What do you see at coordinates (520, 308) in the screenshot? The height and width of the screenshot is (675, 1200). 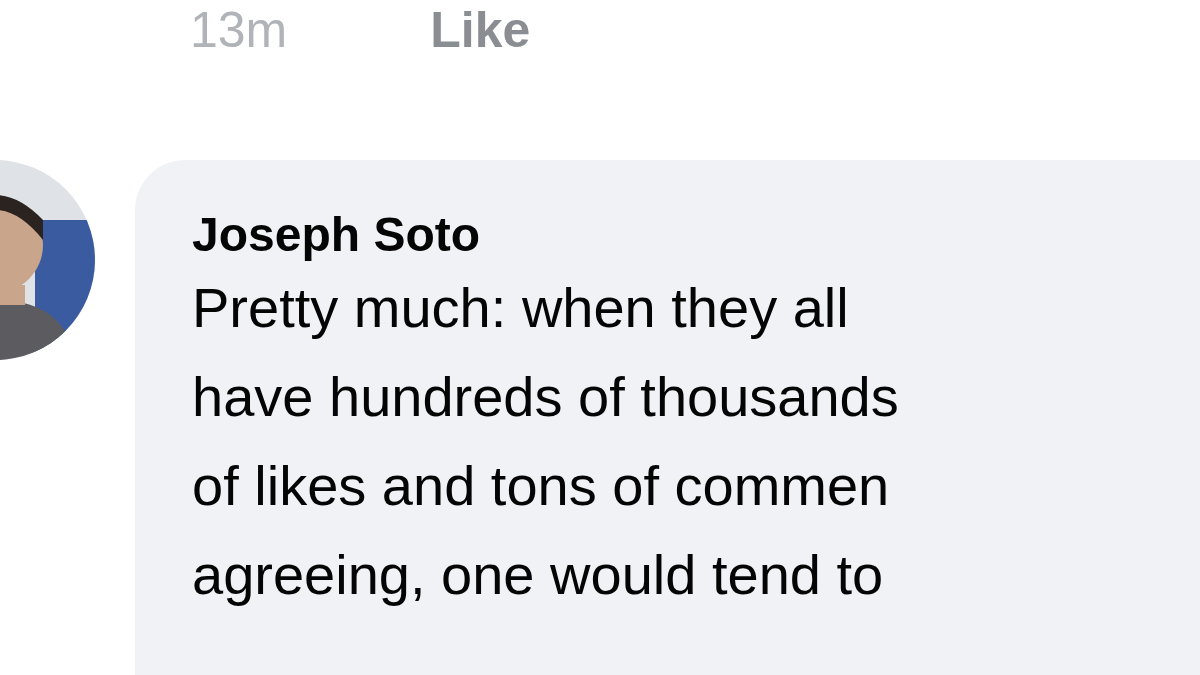 I see `comment-text-line: Pretty much: when they all` at bounding box center [520, 308].